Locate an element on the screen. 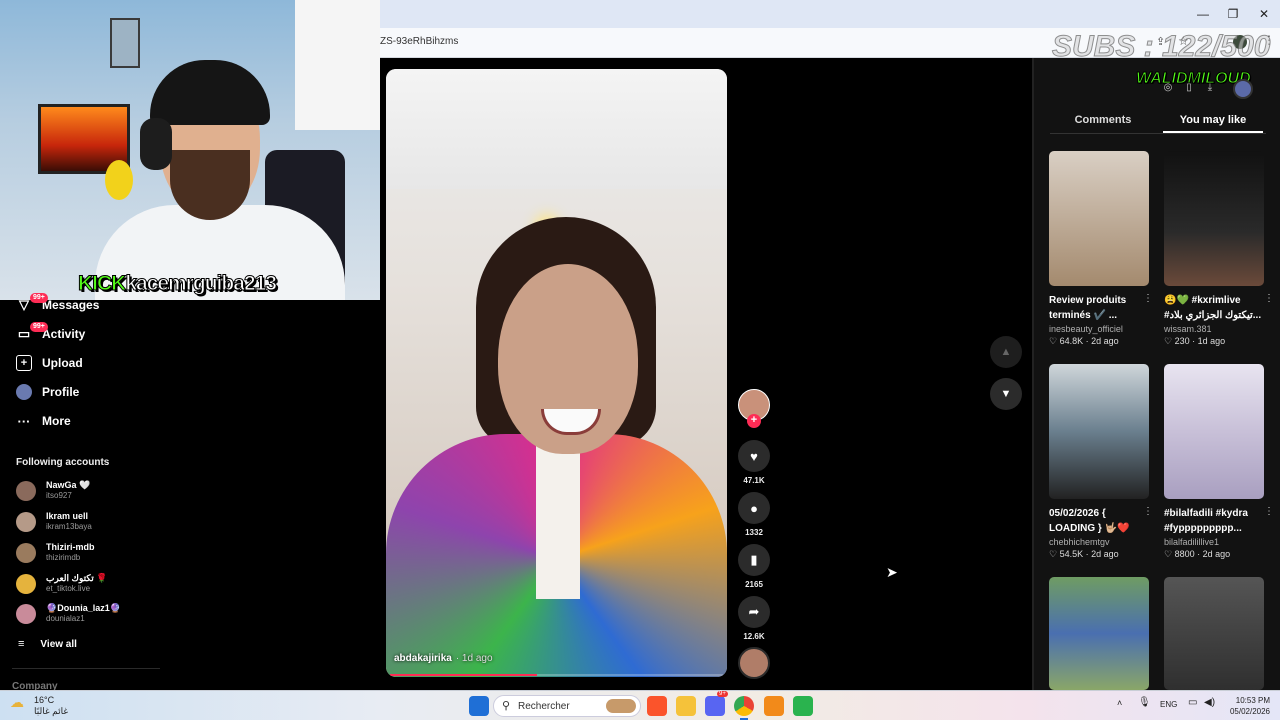  kick-username: kacemrguiba213 is located at coordinates (201, 284).